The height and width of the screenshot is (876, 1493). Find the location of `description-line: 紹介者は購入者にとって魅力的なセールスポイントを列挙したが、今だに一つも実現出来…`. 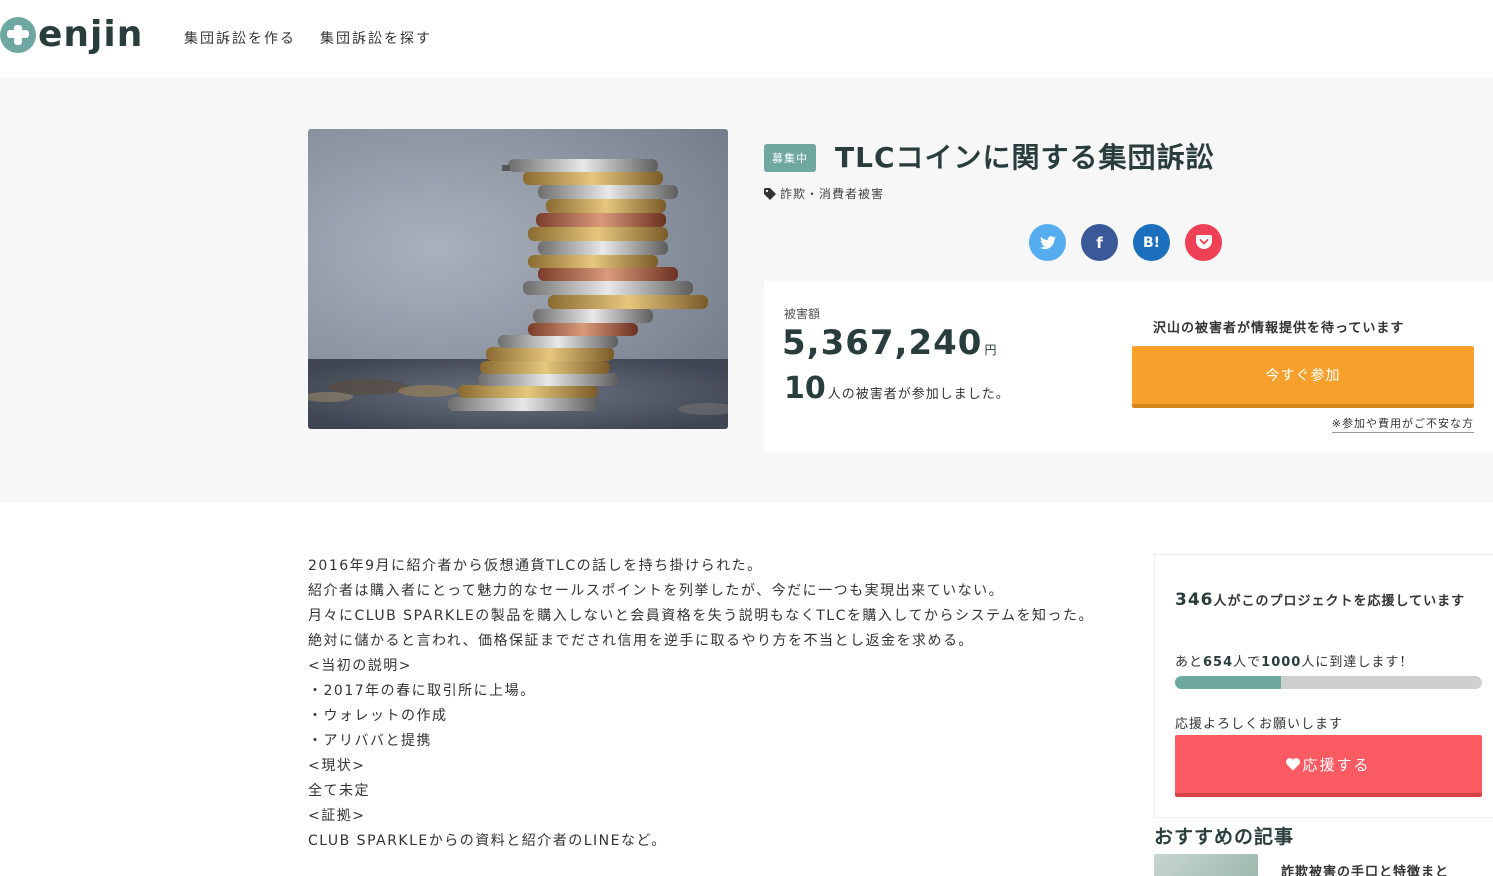

description-line: 紹介者は購入者にとって魅力的なセールスポイントを列挙したが、今だに一つも実現出来… is located at coordinates (656, 591).